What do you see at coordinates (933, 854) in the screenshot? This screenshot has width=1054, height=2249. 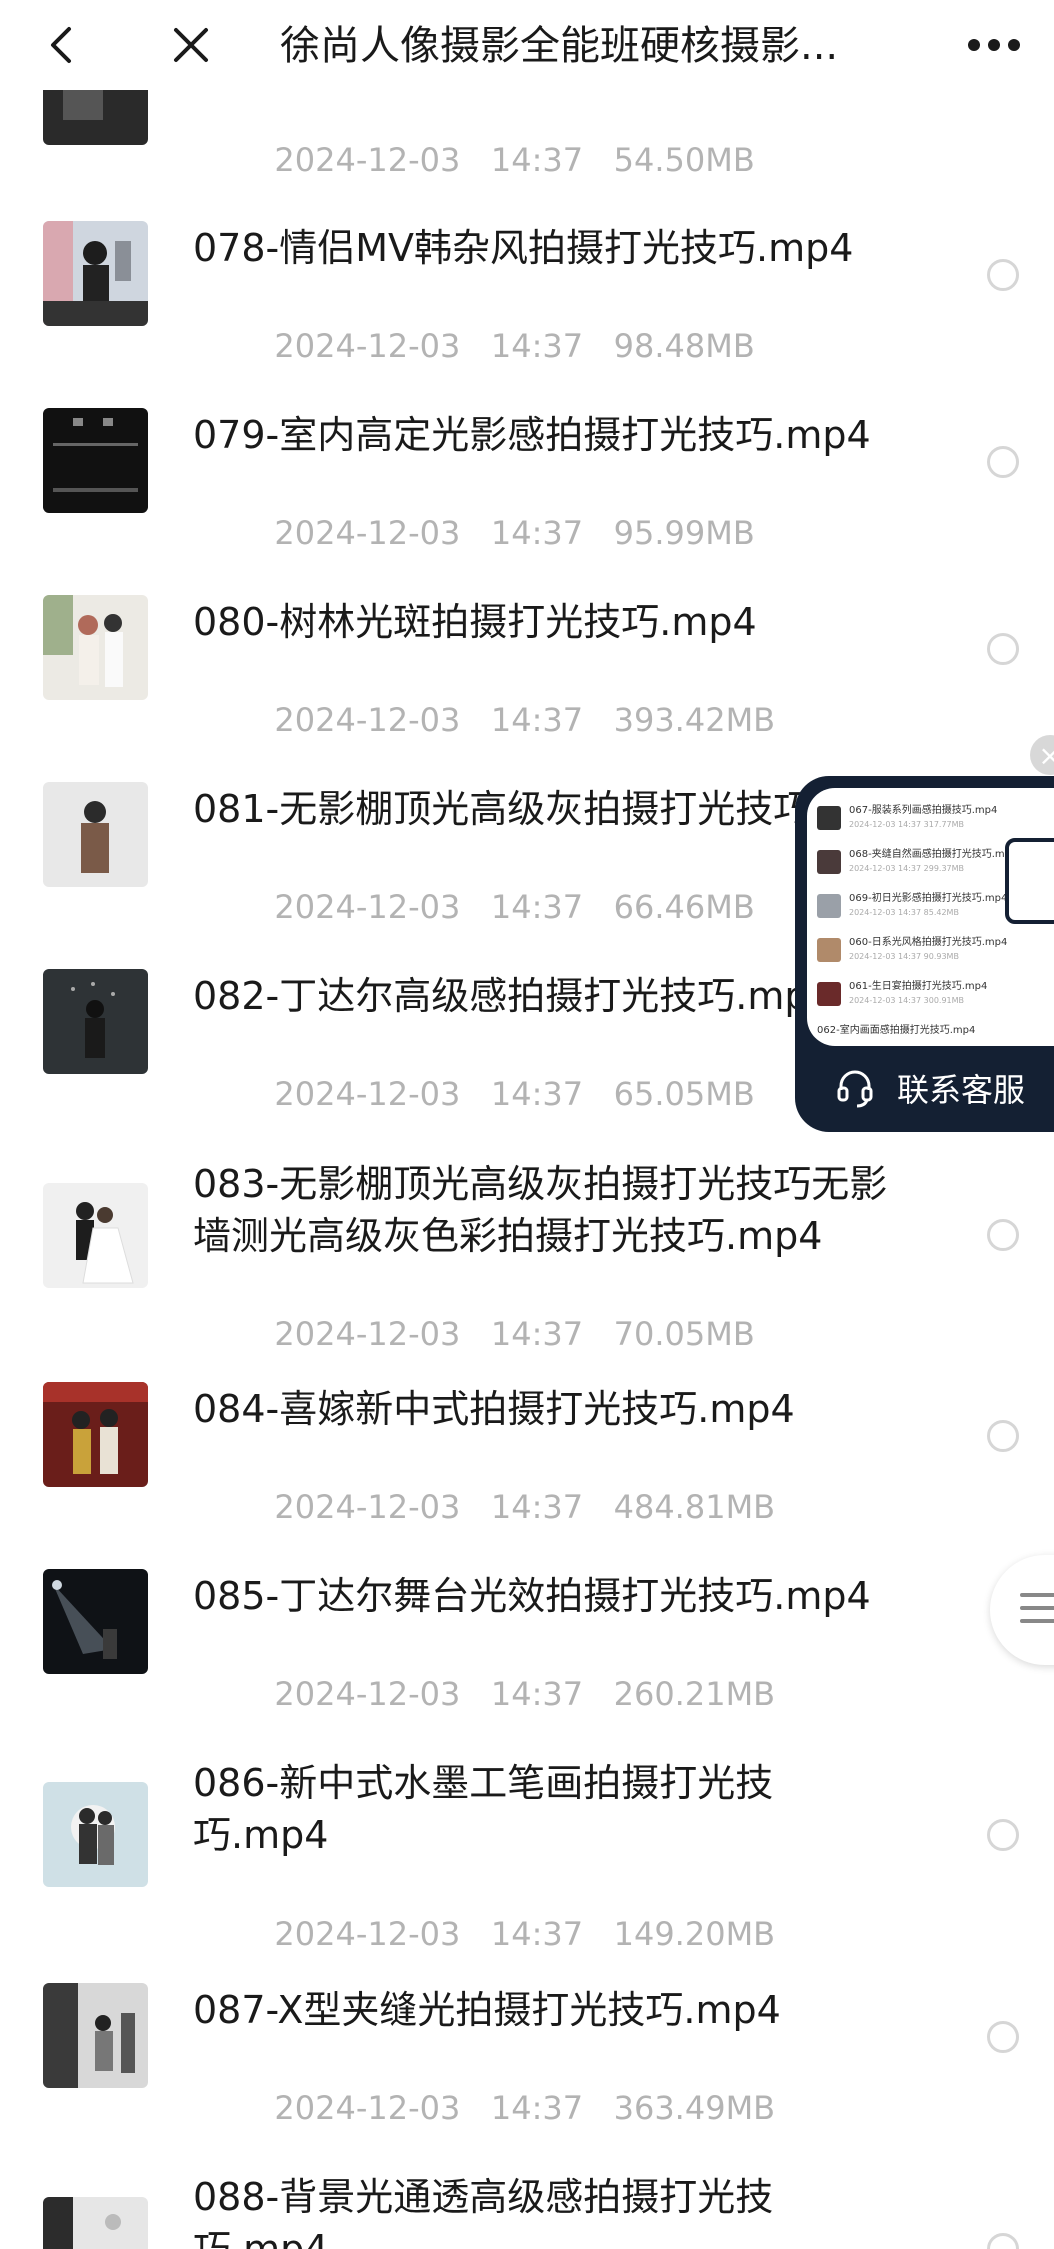 I see `preview-item-name: 068-夹缝自然画感拍摄打光技巧.mp4` at bounding box center [933, 854].